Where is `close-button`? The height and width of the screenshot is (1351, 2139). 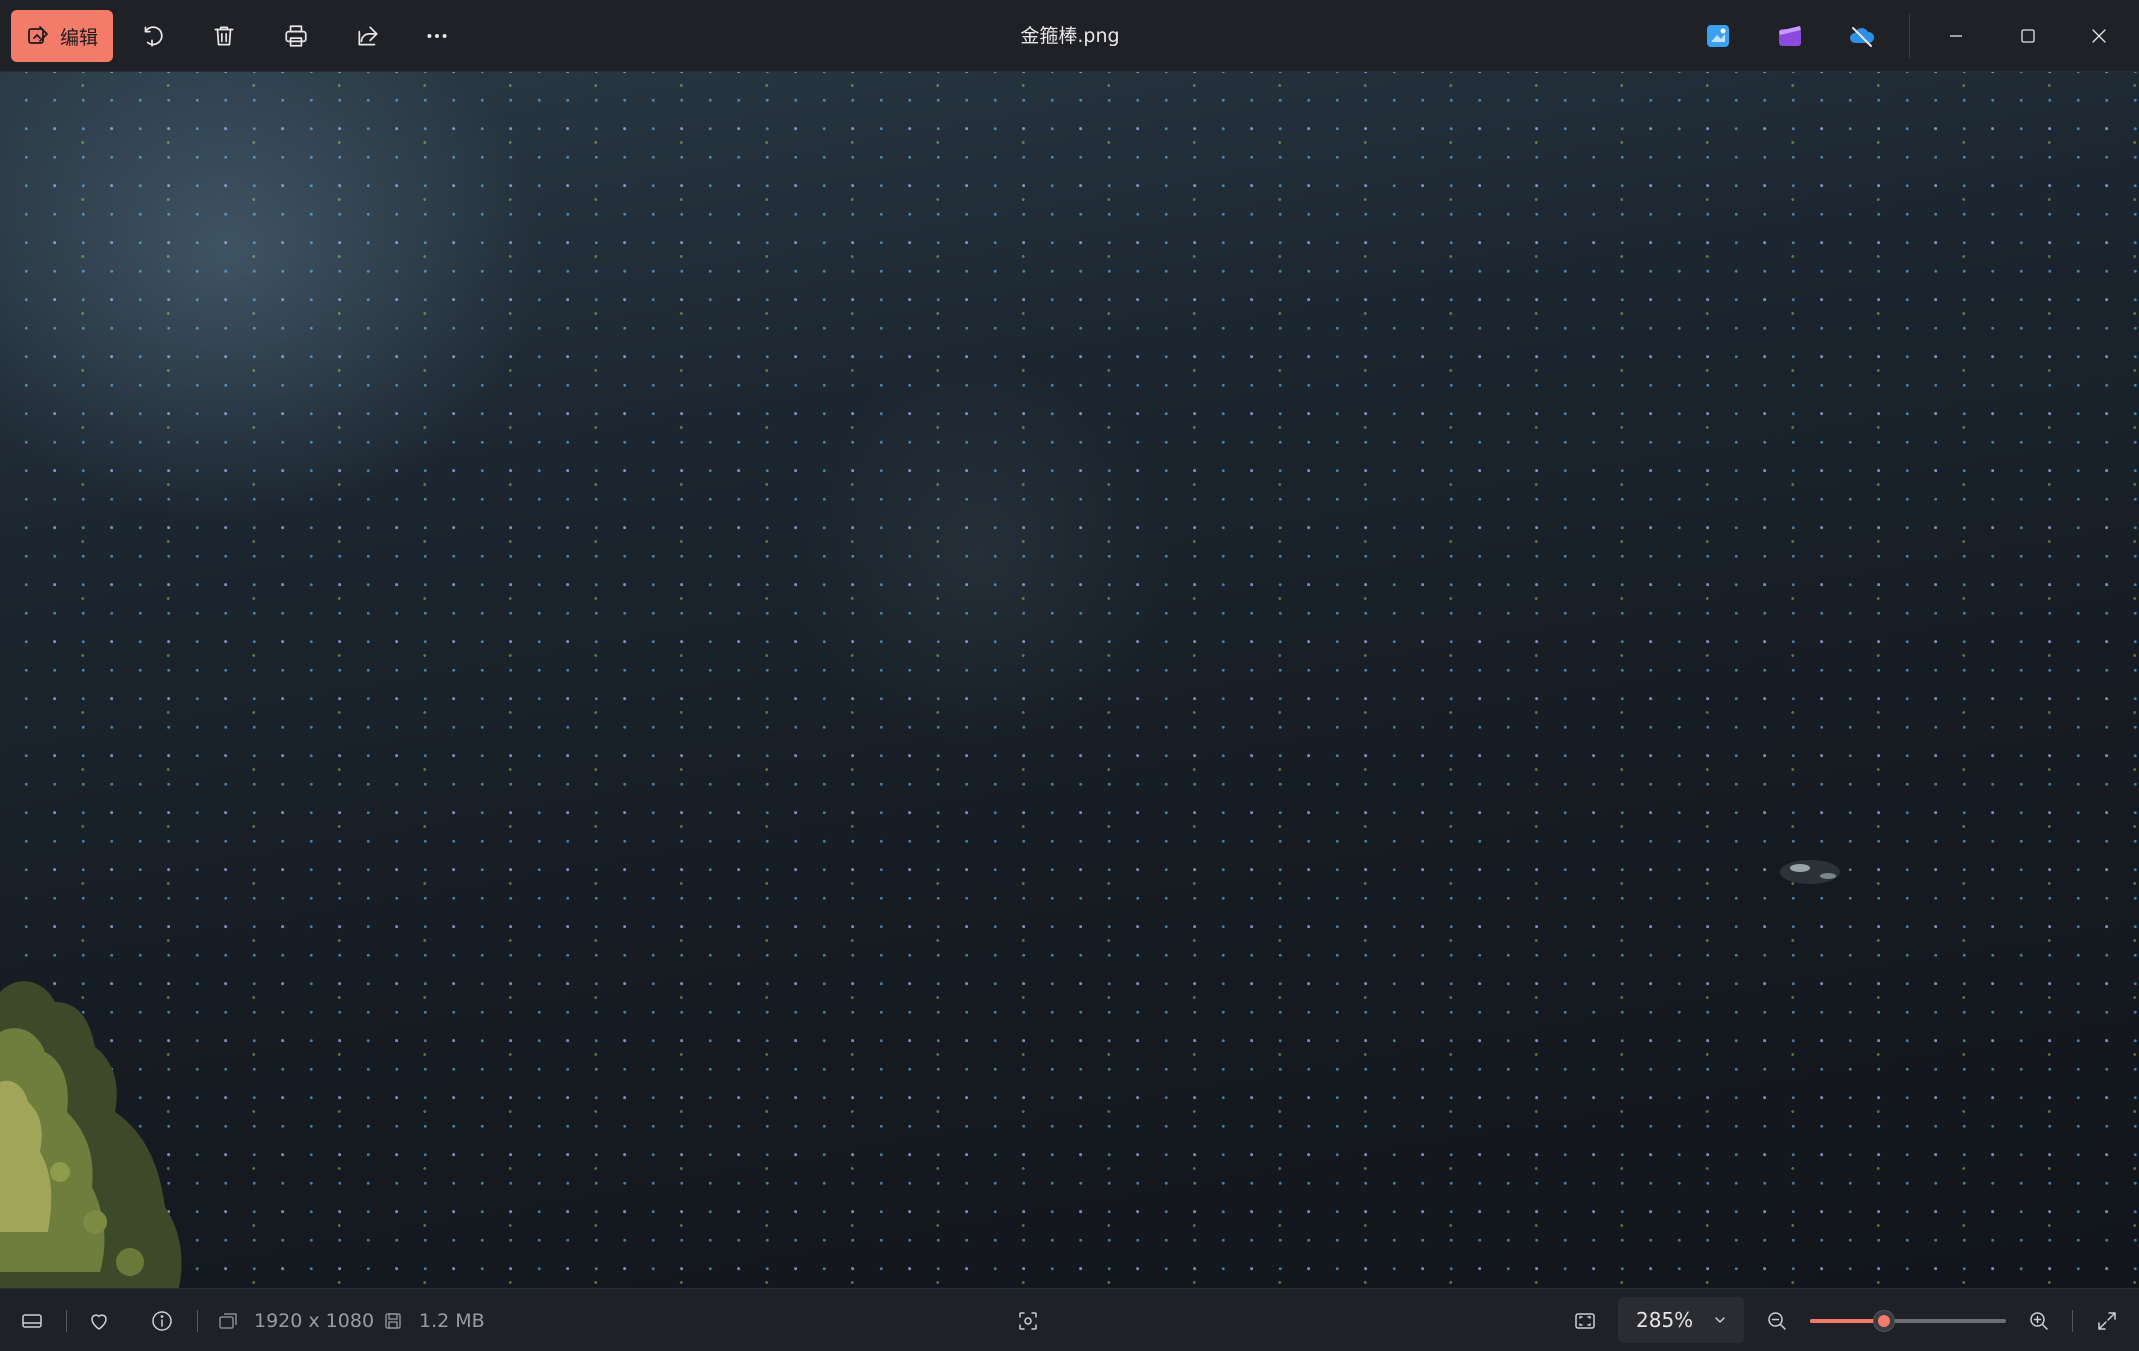
close-button is located at coordinates (2099, 35).